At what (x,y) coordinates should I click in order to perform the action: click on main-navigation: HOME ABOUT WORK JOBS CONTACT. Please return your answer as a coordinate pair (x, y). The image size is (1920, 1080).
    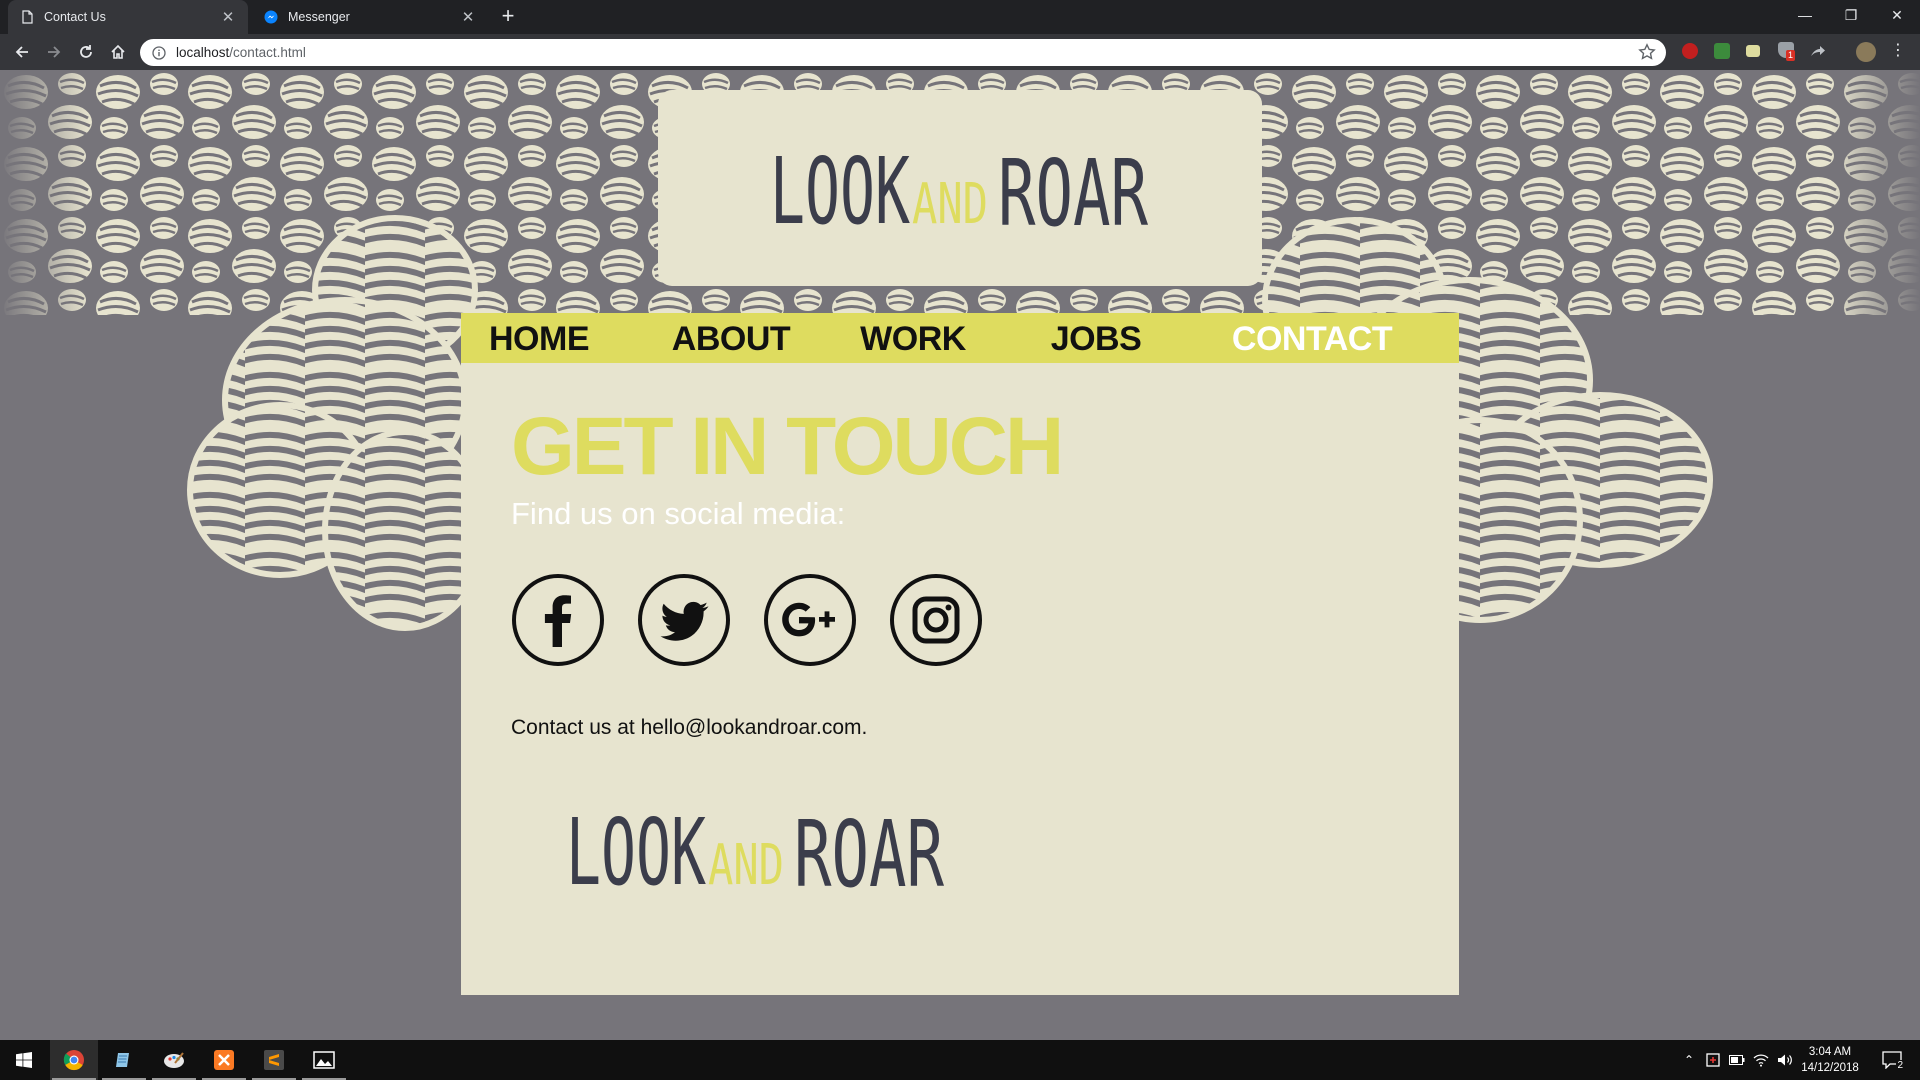
    Looking at the image, I should click on (960, 338).